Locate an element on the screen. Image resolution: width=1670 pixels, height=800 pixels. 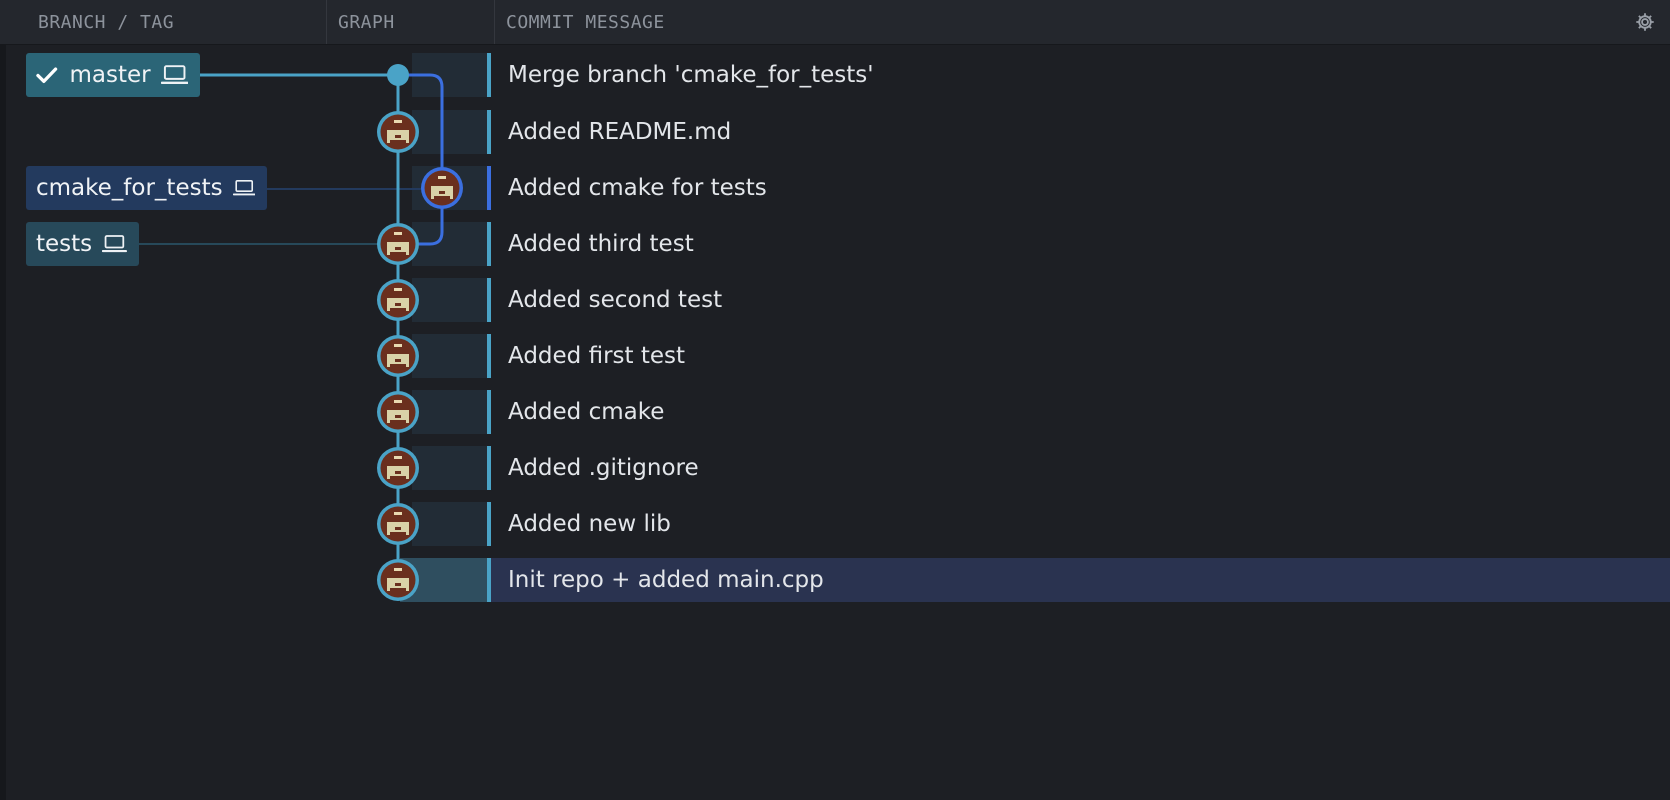
commit-graph is located at coordinates (301, 332).